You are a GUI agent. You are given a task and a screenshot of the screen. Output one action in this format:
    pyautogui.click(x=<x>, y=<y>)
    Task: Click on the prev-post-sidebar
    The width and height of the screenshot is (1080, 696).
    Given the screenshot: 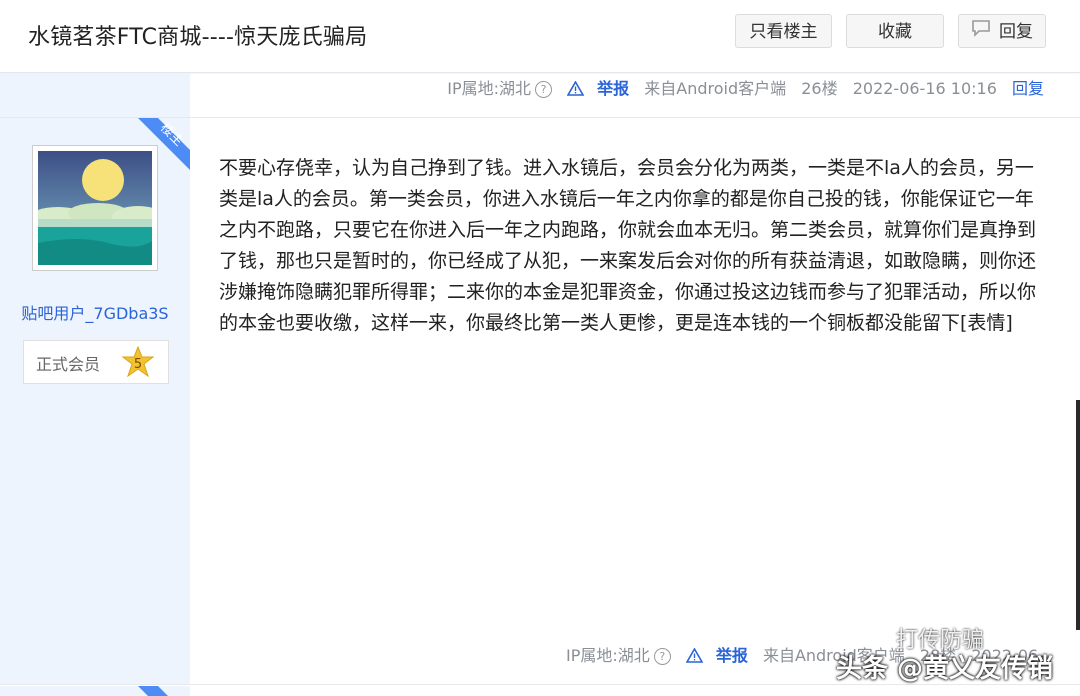 What is the action you would take?
    pyautogui.click(x=95, y=95)
    